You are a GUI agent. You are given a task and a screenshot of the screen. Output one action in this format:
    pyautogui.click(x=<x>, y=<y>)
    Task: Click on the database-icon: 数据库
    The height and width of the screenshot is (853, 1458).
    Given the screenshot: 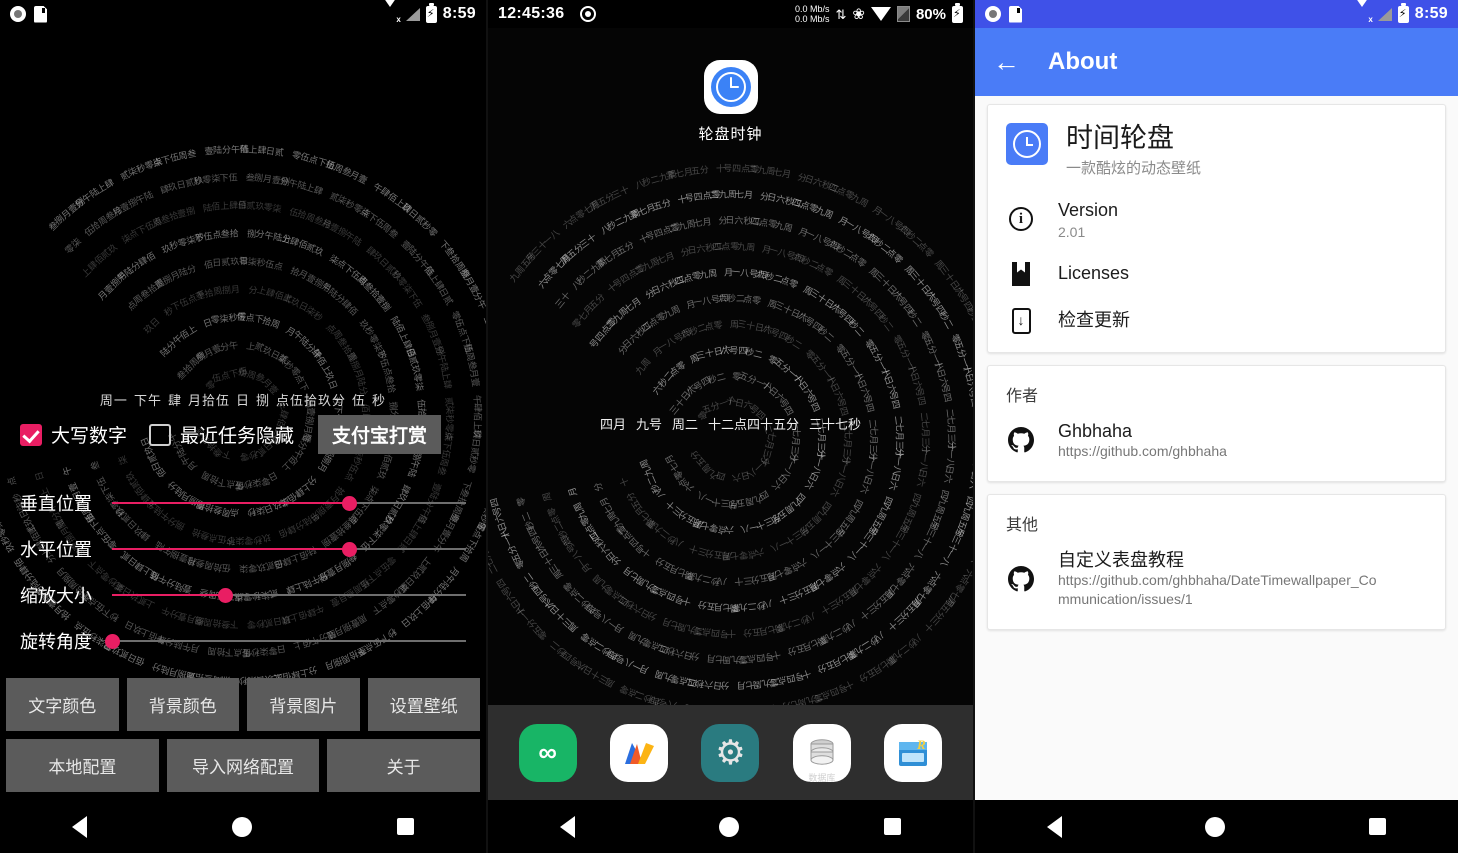 What is the action you would take?
    pyautogui.click(x=821, y=753)
    